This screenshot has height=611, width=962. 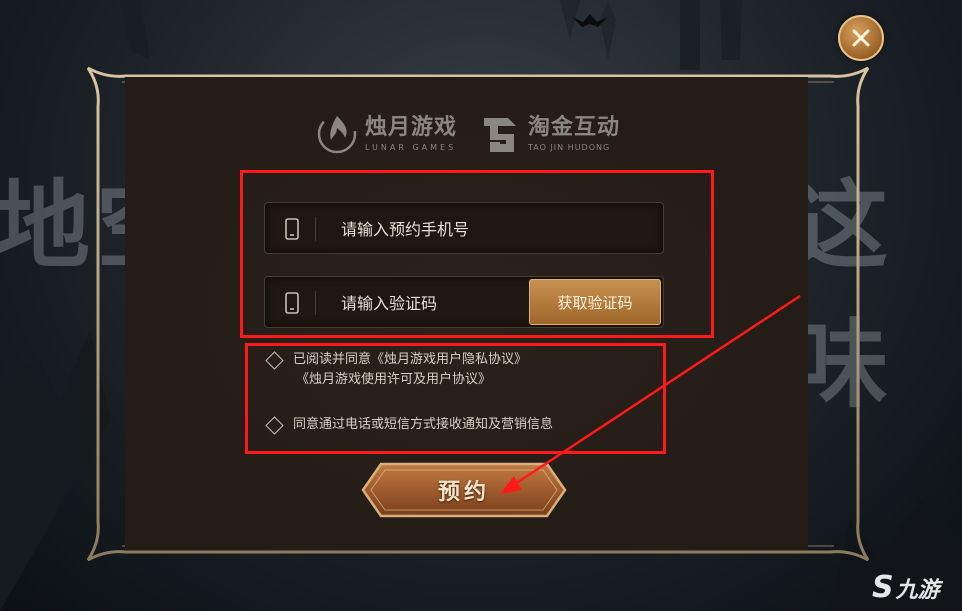 What do you see at coordinates (917, 590) in the screenshot?
I see `watermark-text: 九游` at bounding box center [917, 590].